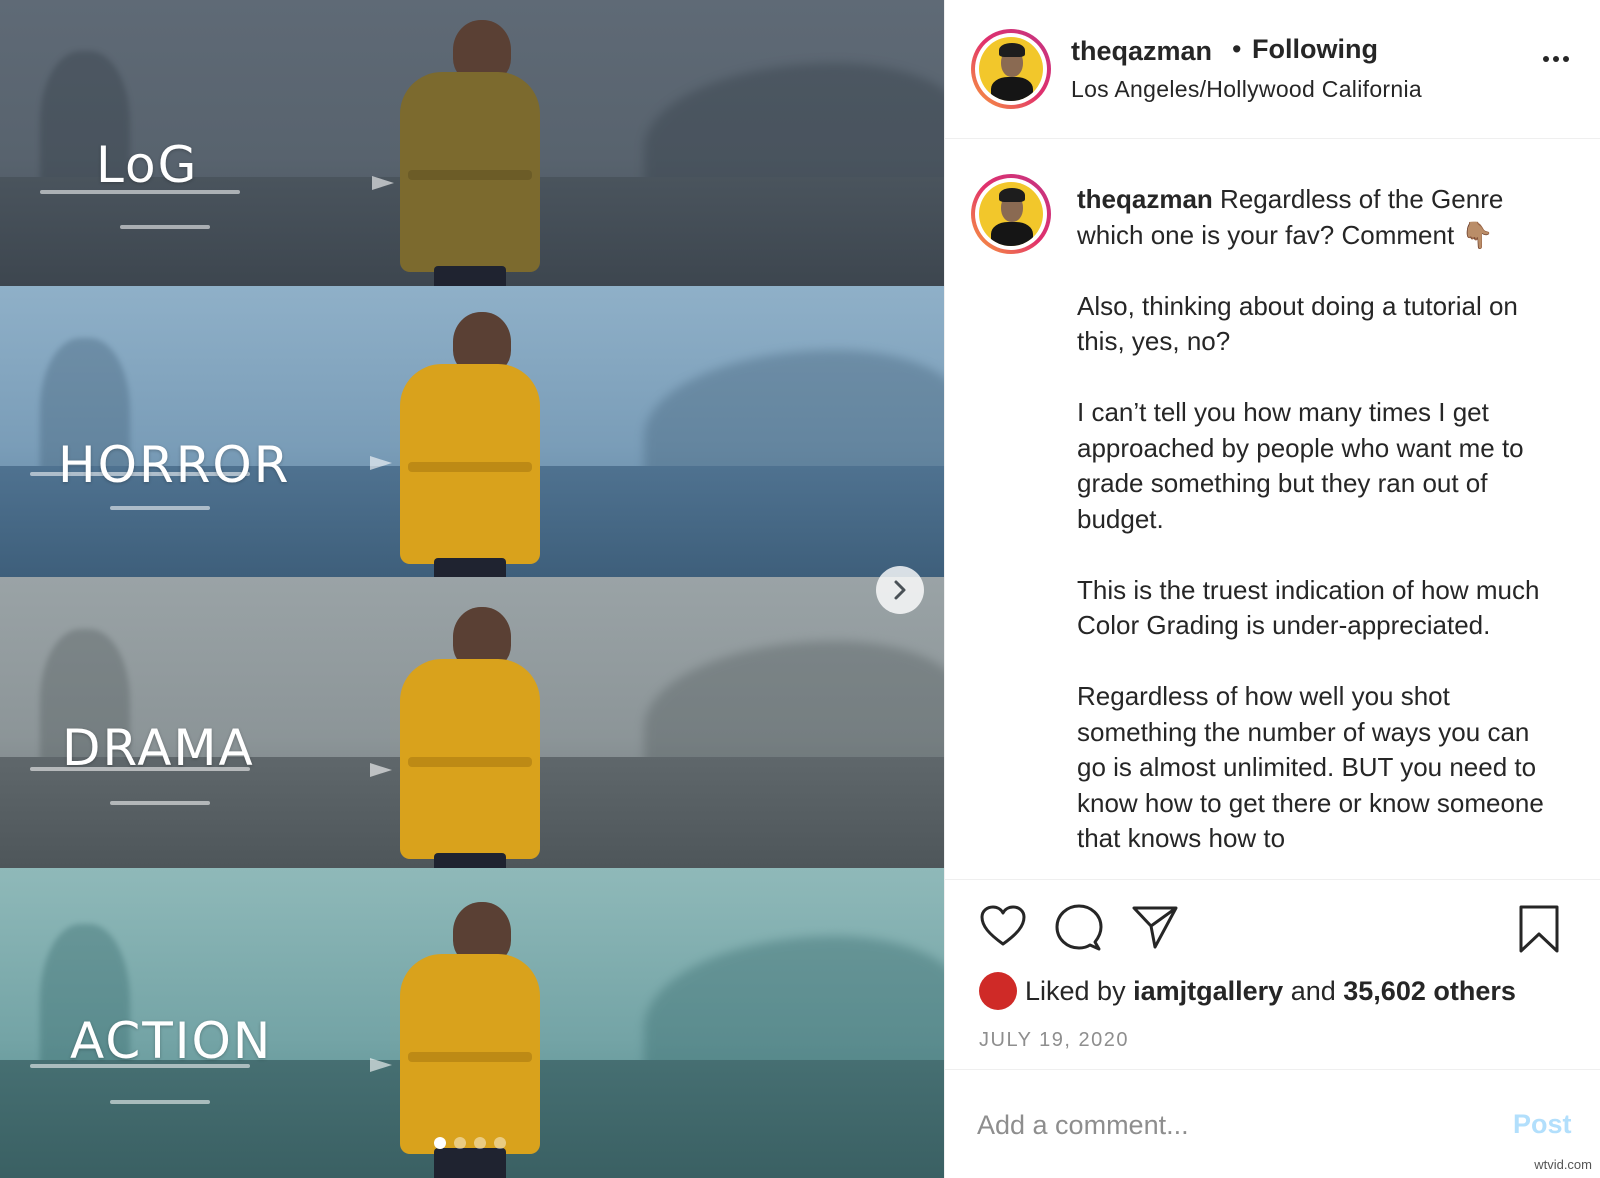 The height and width of the screenshot is (1178, 1600). What do you see at coordinates (1054, 1040) in the screenshot?
I see `post-date: JULY 19, 2020` at bounding box center [1054, 1040].